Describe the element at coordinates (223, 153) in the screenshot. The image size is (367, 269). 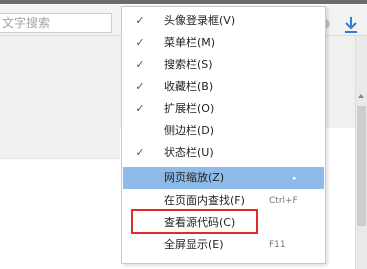
I see `menu-item-statusbar: ✓ 状态栏(U)` at that location.